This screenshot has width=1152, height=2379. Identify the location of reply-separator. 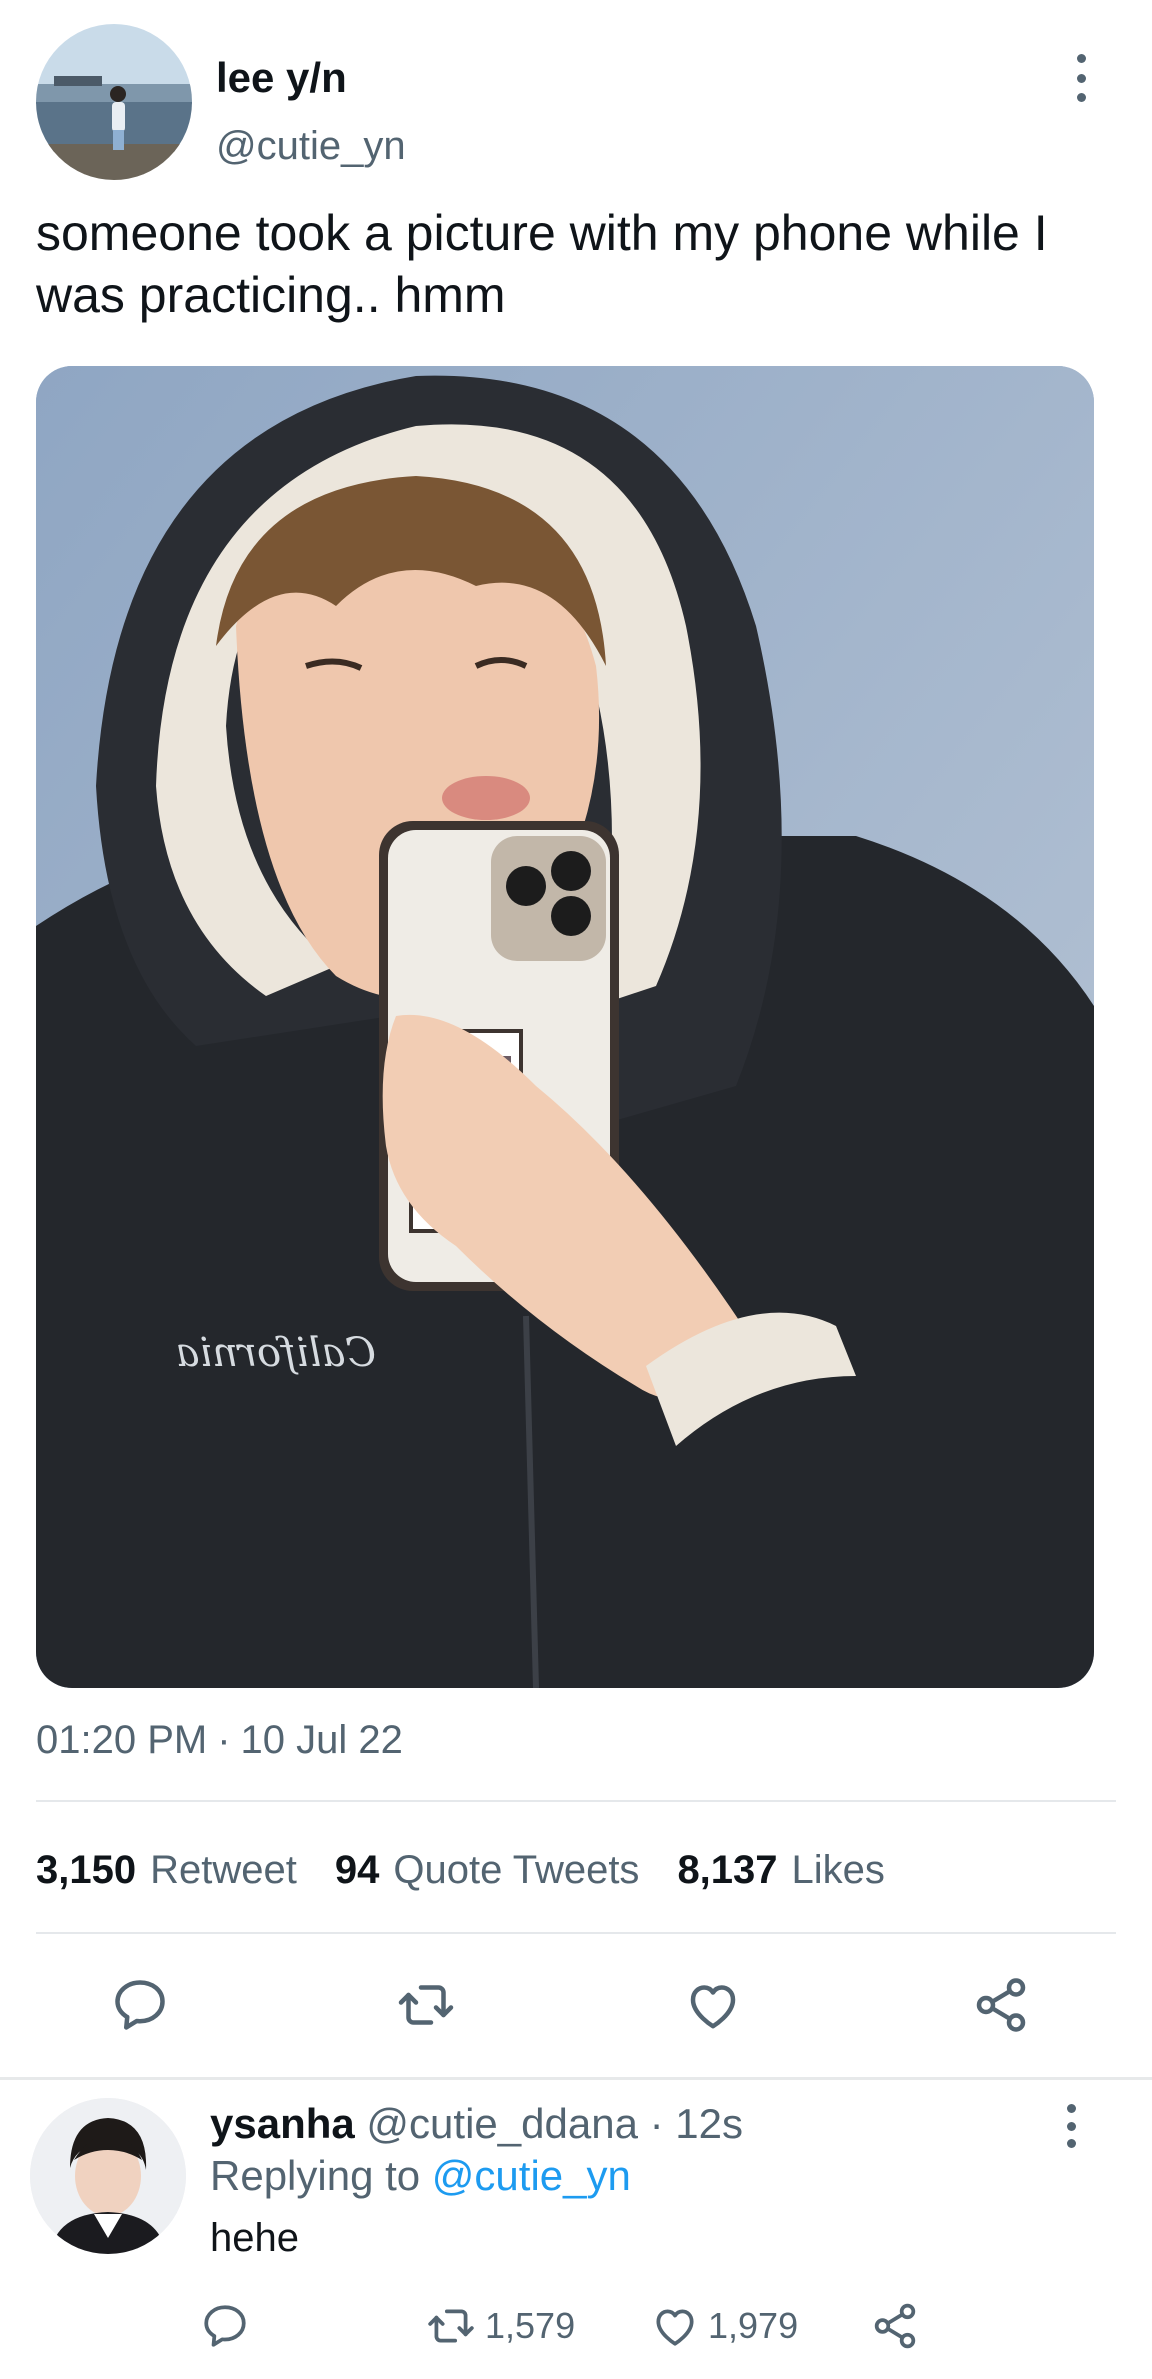
(576, 2078).